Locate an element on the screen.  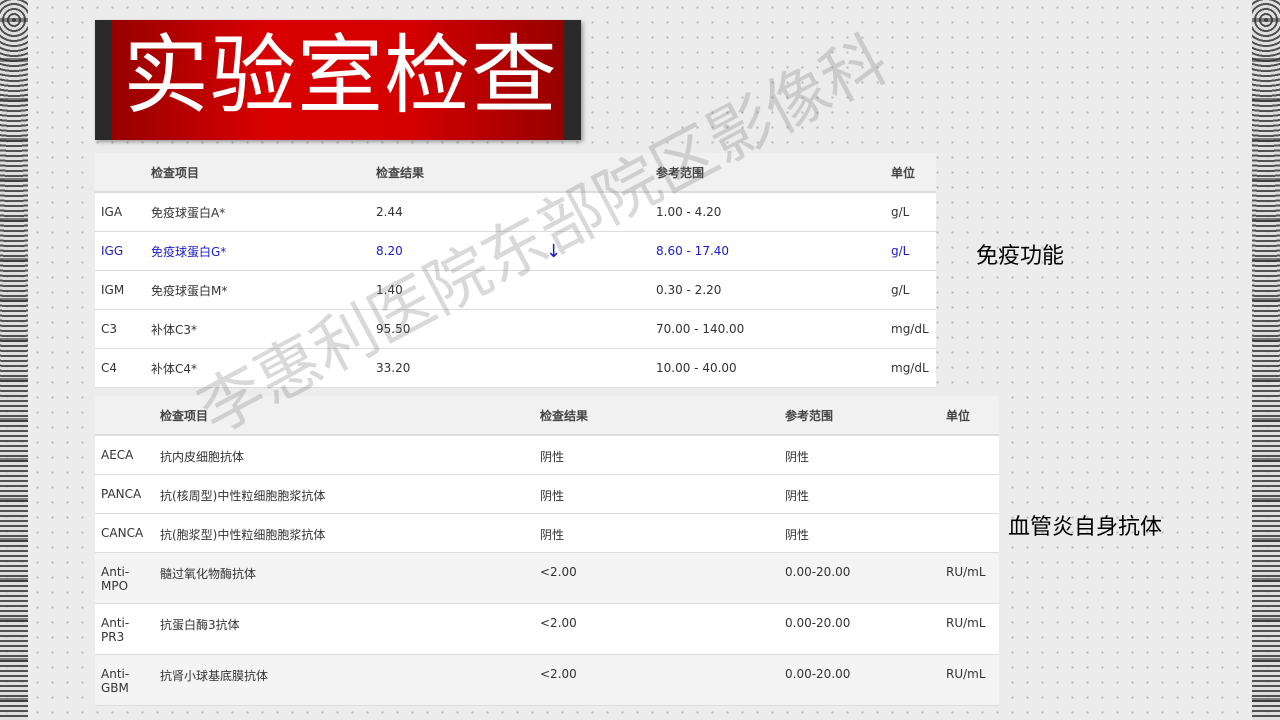
cell-range: 8.60 - 17.40 is located at coordinates (767, 251).